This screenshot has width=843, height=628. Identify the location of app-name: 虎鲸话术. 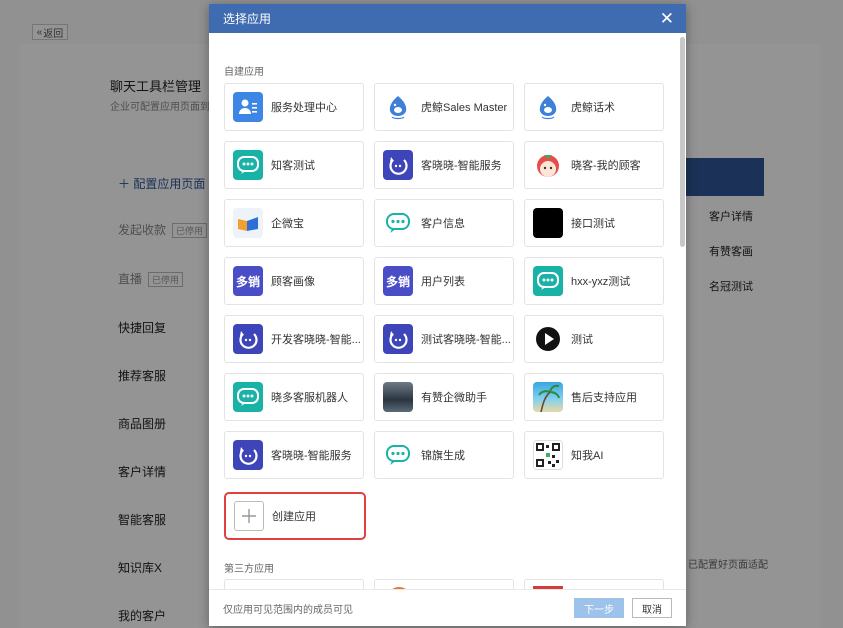
(593, 108).